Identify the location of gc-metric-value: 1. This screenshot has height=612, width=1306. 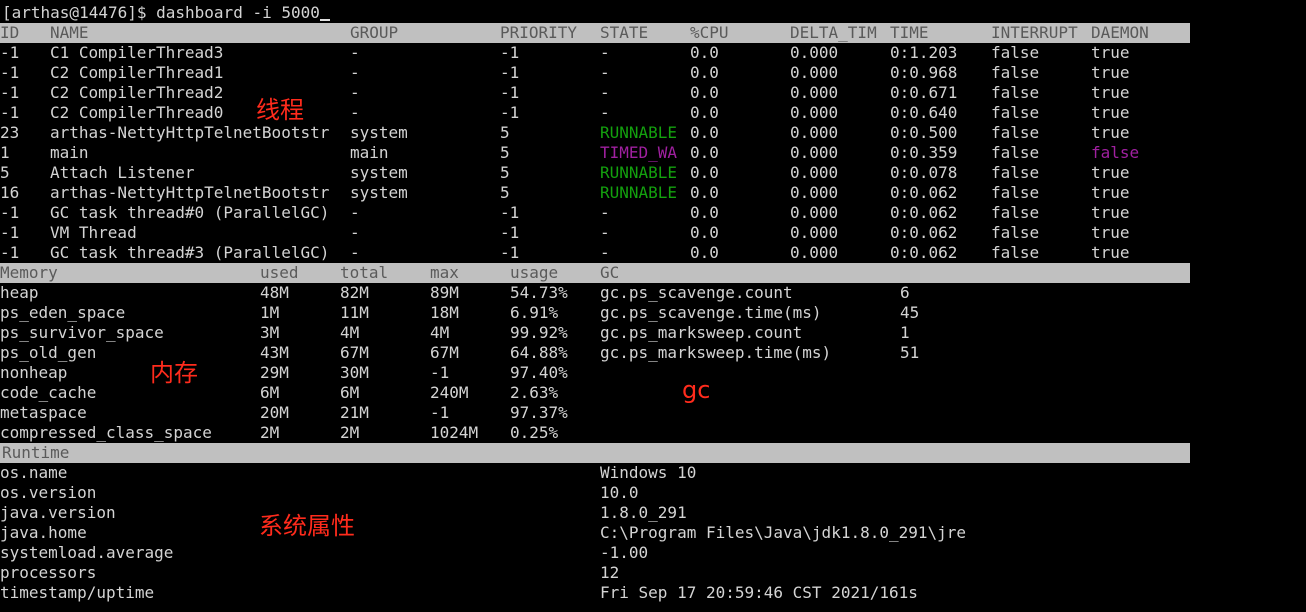
(905, 332).